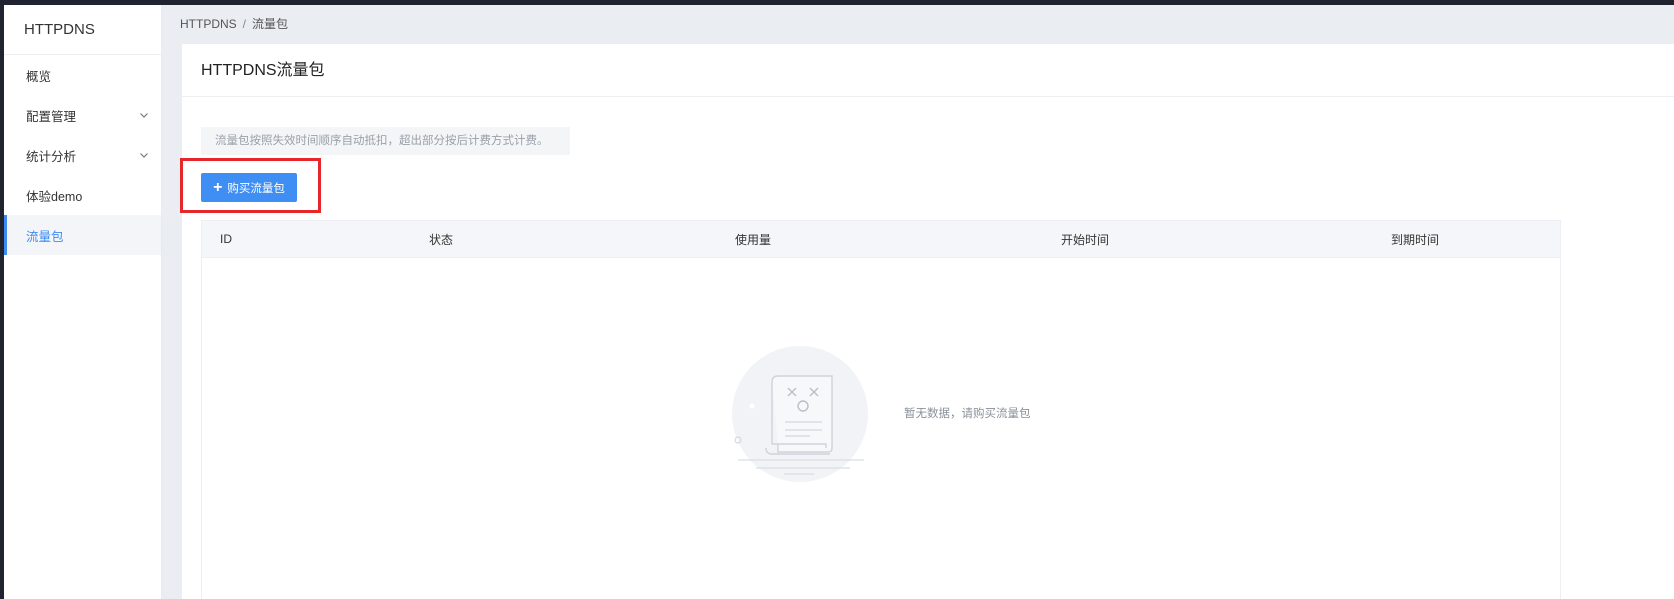  What do you see at coordinates (82, 30) in the screenshot?
I see `sidebar-brand: HTTPDNS` at bounding box center [82, 30].